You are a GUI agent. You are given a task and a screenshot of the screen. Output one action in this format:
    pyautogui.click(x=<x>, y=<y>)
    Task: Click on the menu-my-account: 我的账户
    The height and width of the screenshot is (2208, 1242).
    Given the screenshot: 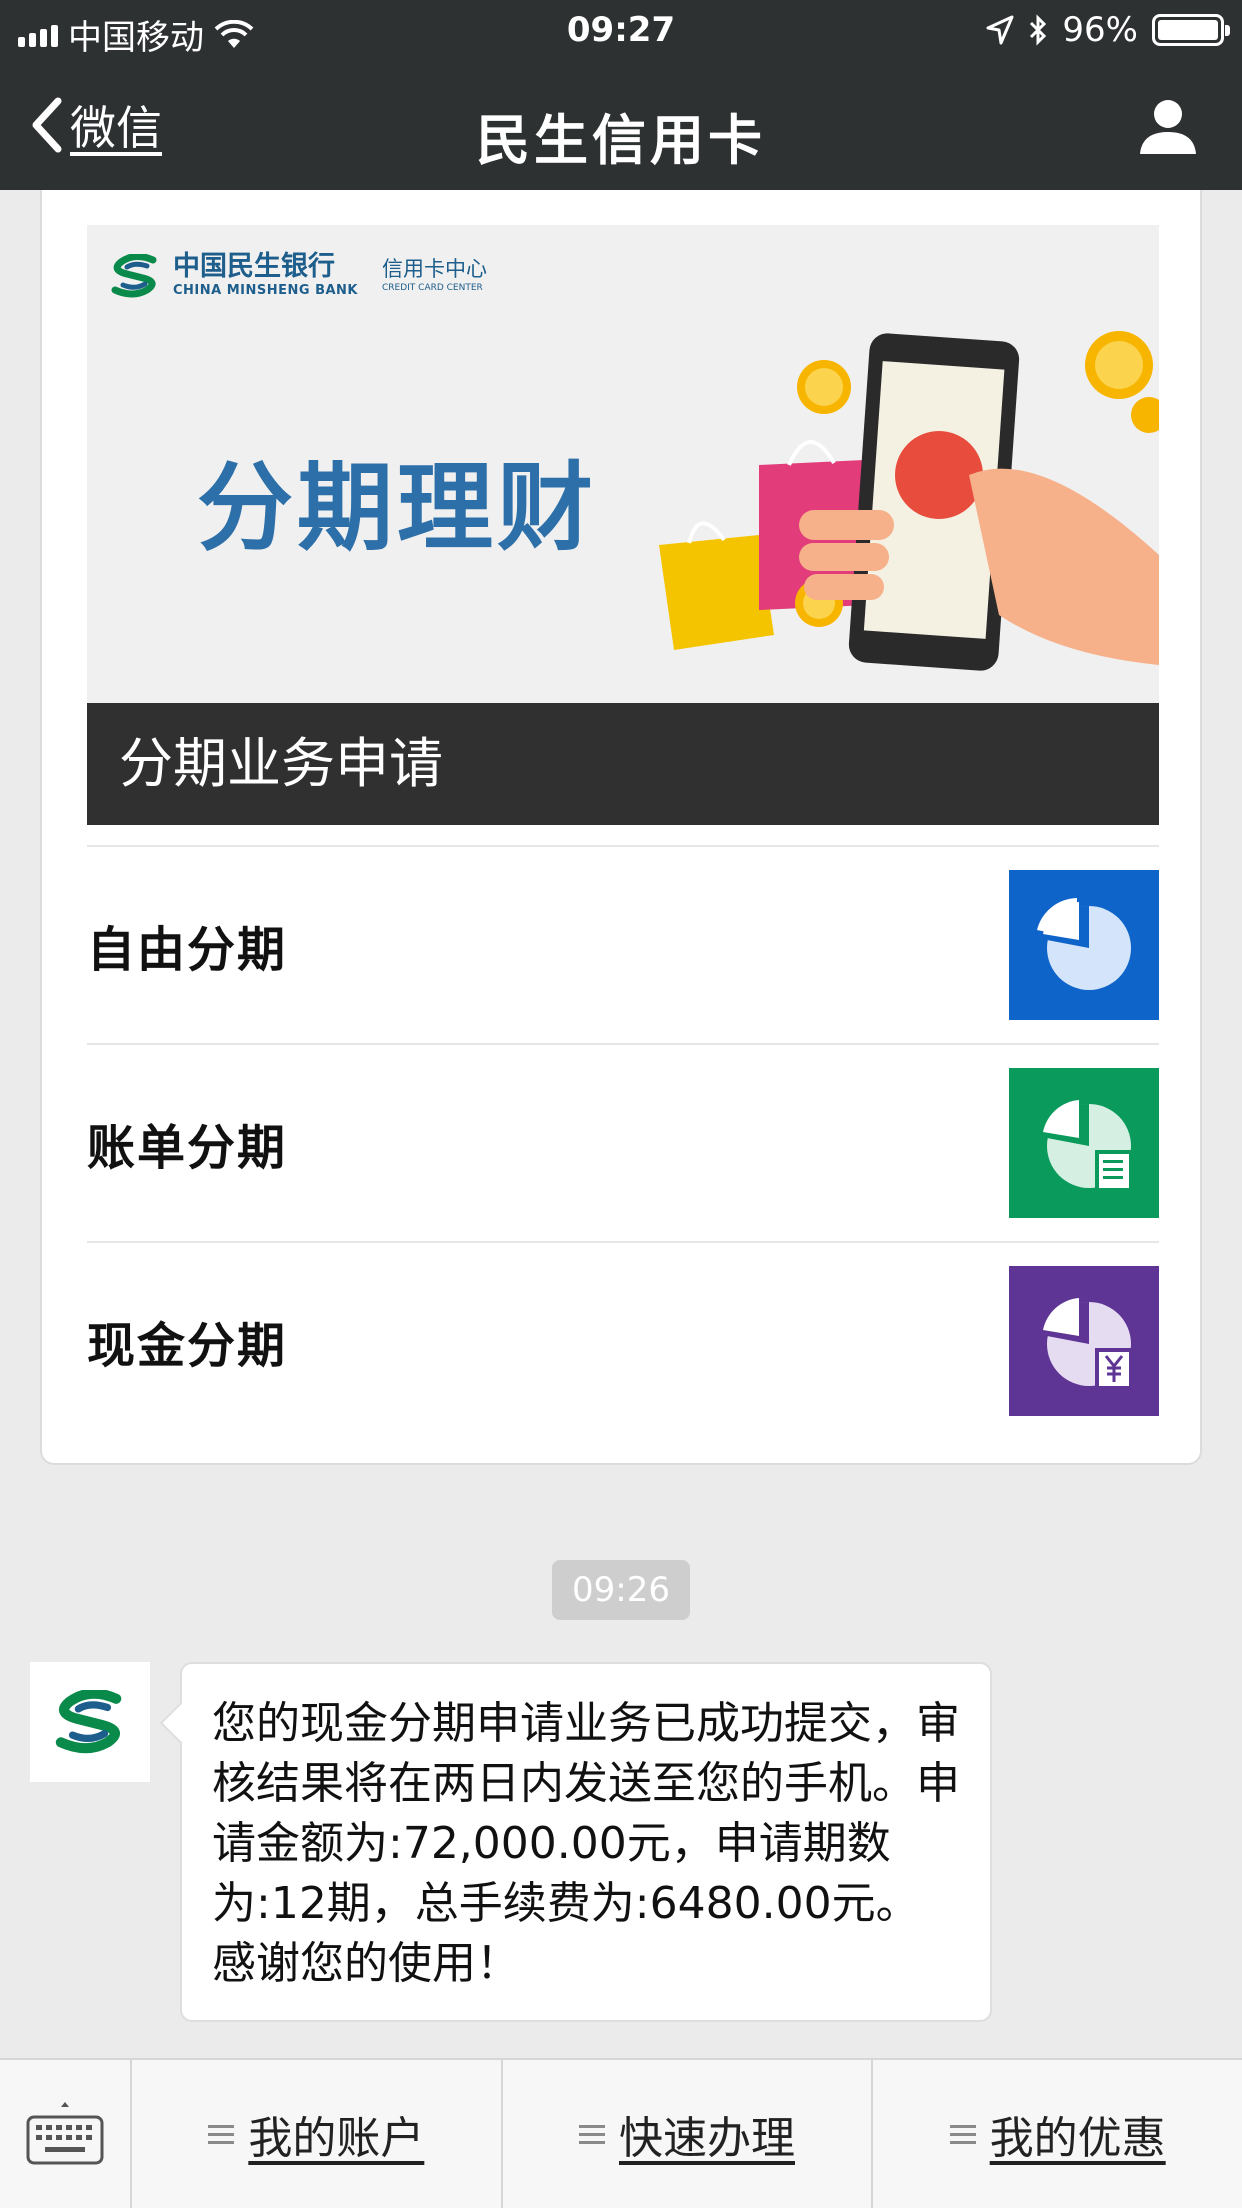 What is the action you would take?
    pyautogui.click(x=317, y=2134)
    